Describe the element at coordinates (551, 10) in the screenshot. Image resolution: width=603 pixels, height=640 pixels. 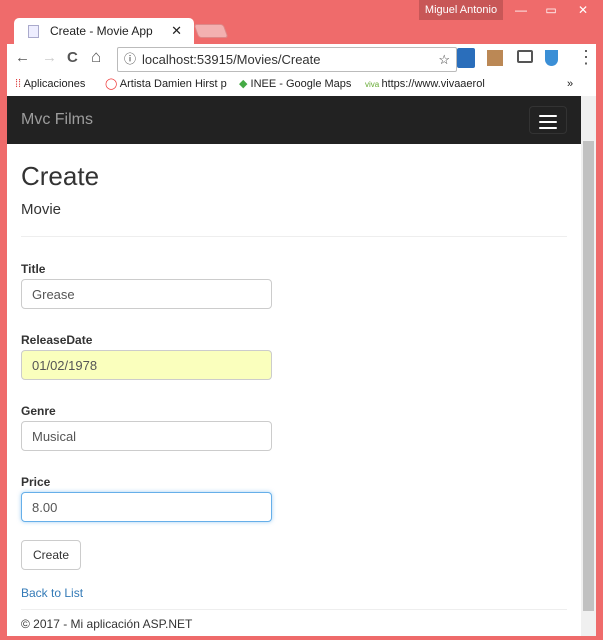
I see `maximize-button: ▭` at that location.